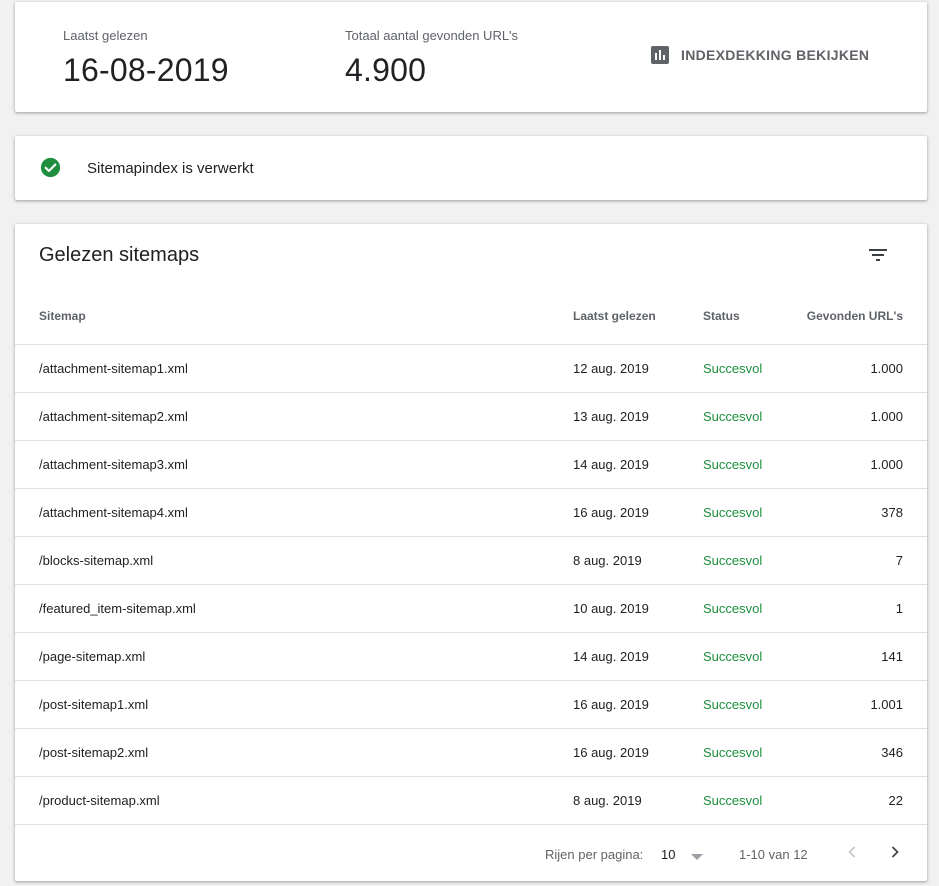 Image resolution: width=939 pixels, height=886 pixels. What do you see at coordinates (431, 58) in the screenshot?
I see `total-urls-stat: Totaal aantal gevonden URL's 4.900` at bounding box center [431, 58].